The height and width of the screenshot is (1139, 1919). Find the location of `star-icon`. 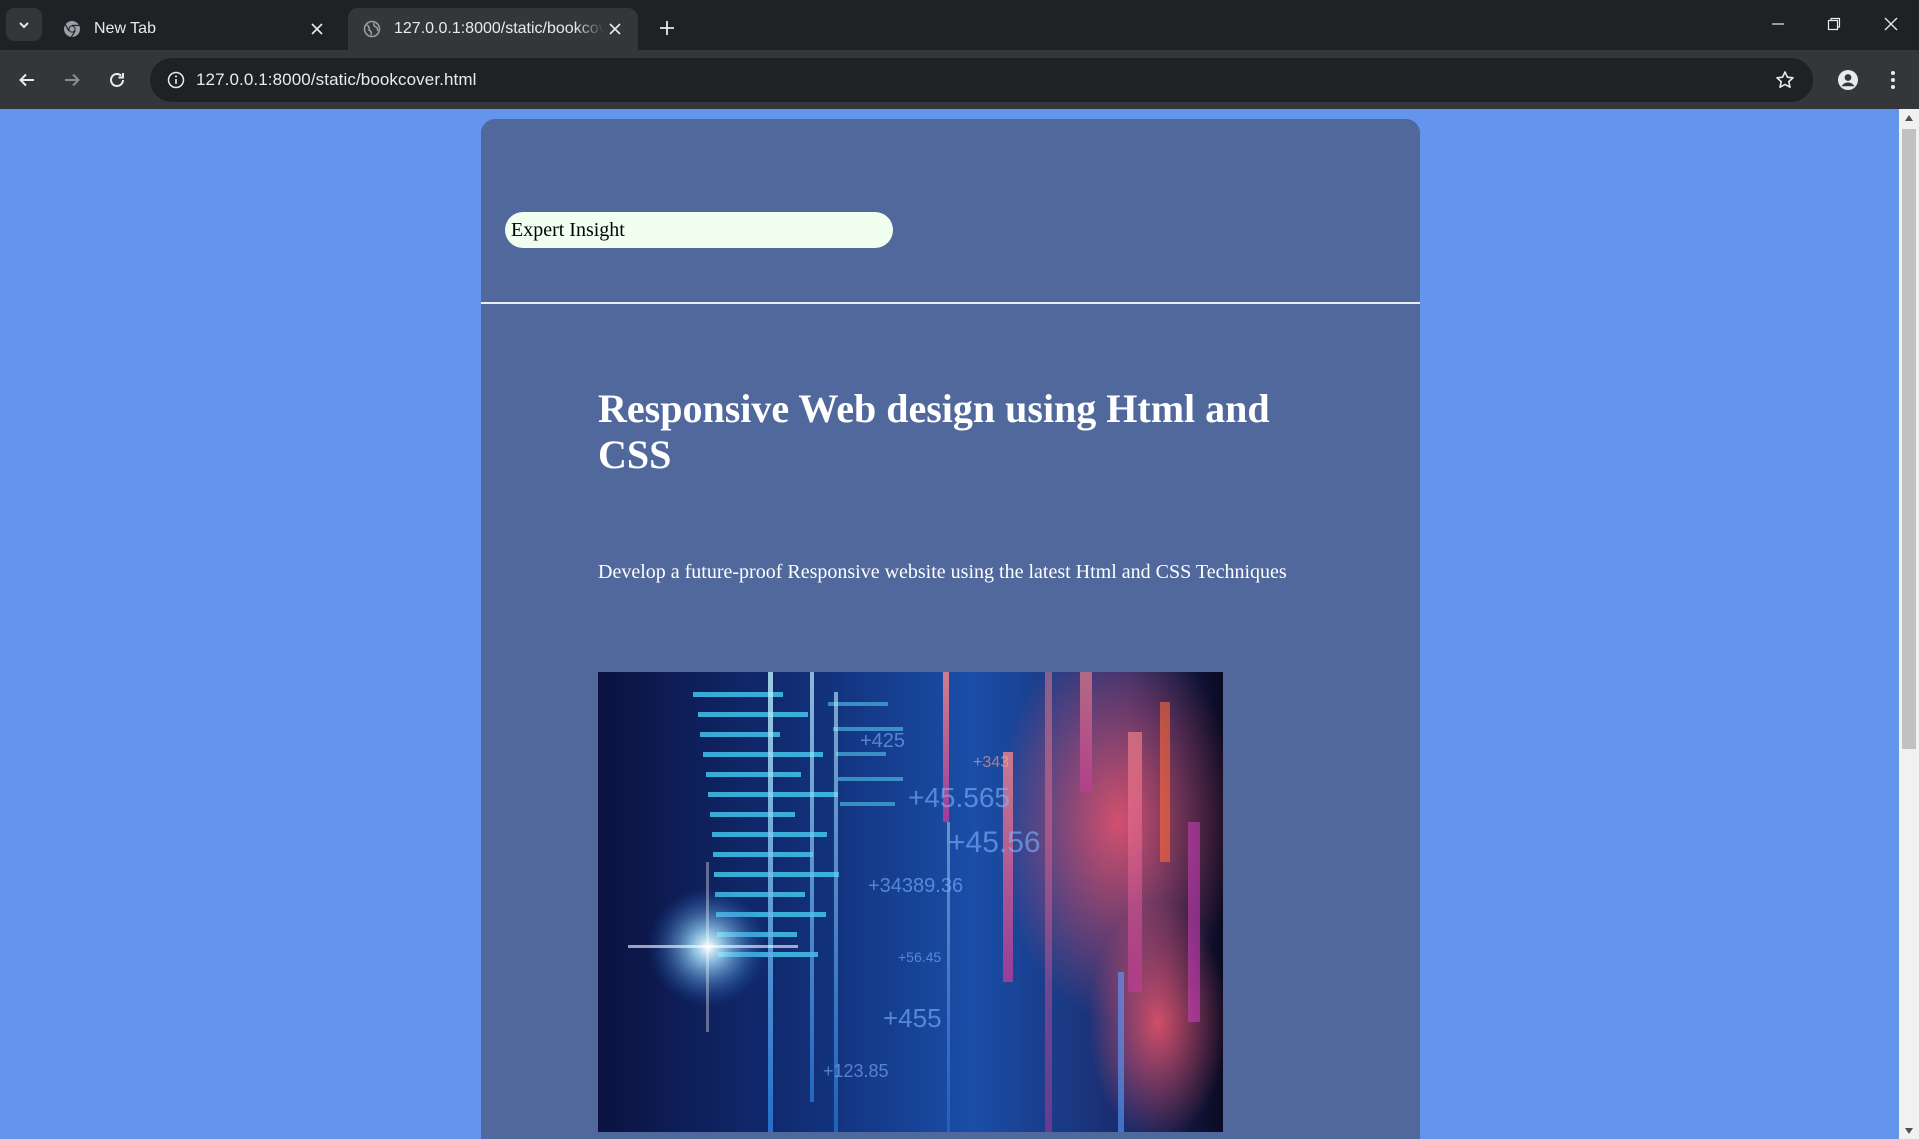

star-icon is located at coordinates (1785, 79).